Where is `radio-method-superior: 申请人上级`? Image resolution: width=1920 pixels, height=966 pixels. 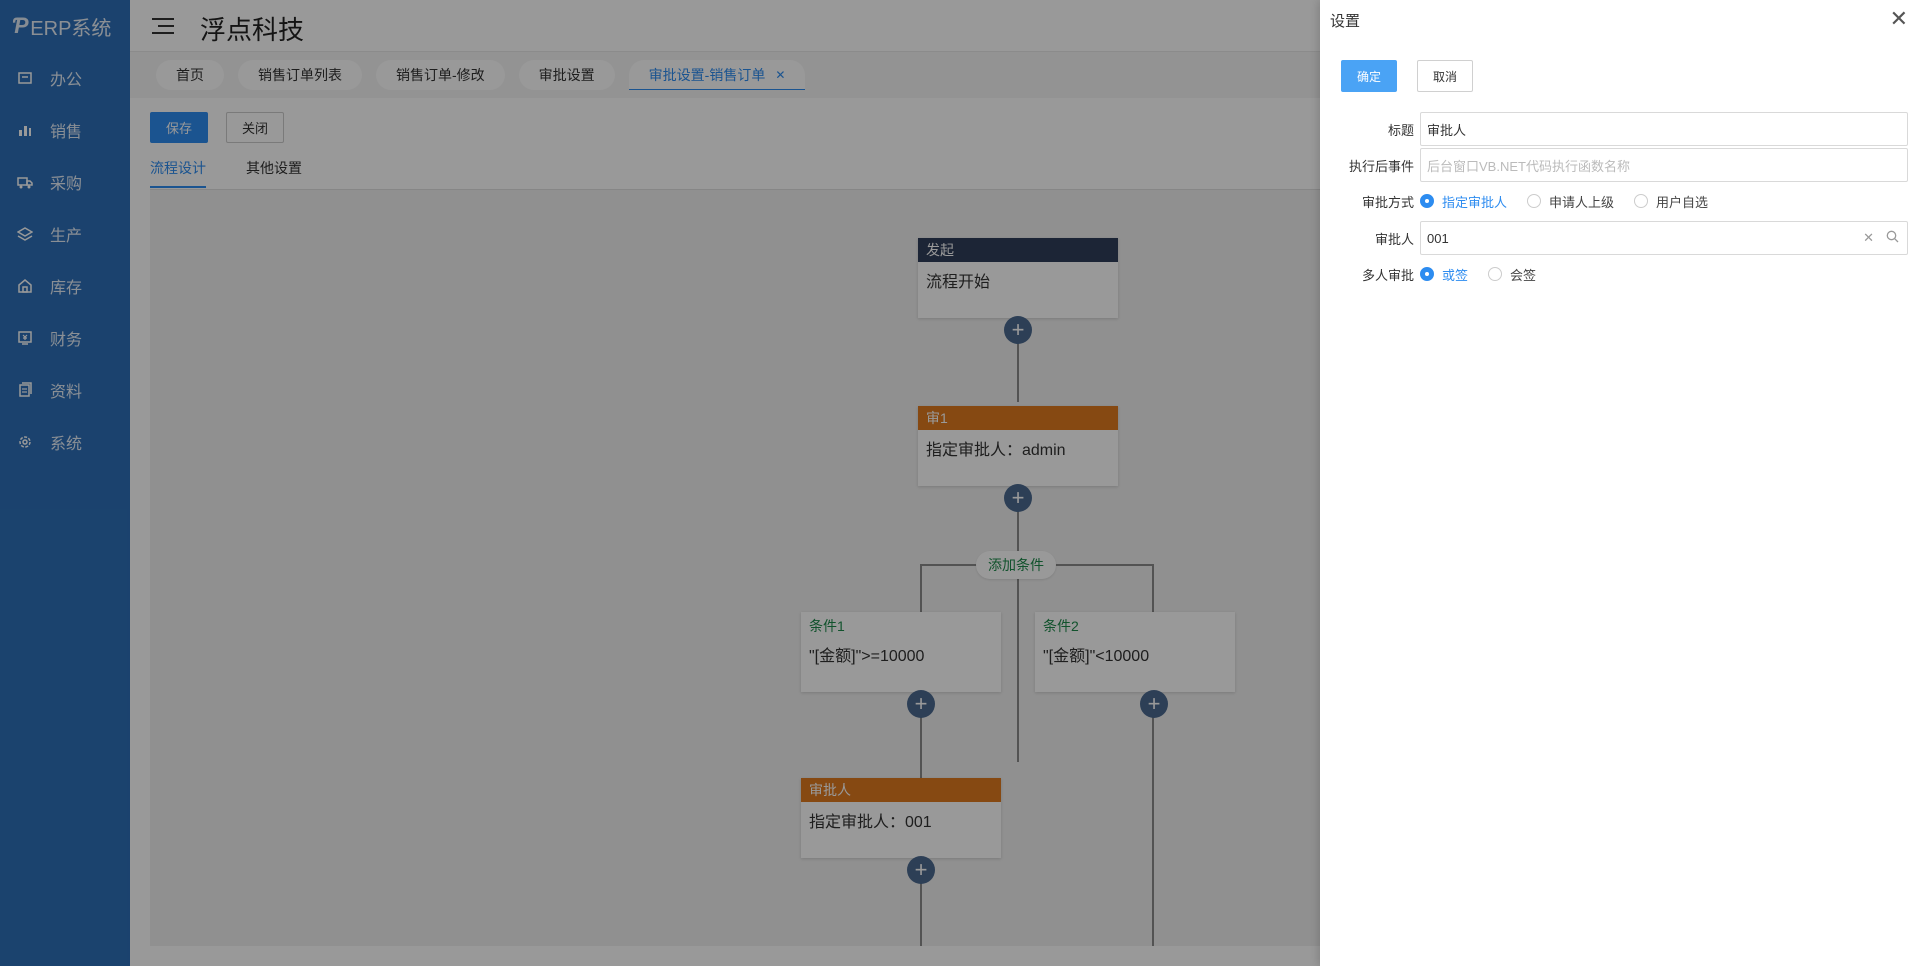
radio-method-superior: 申请人上级 is located at coordinates (1570, 201).